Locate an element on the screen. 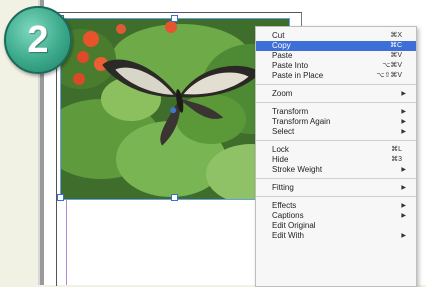 The image size is (426, 287). menu-item-edit-with: Edit With ▶ is located at coordinates (336, 236).